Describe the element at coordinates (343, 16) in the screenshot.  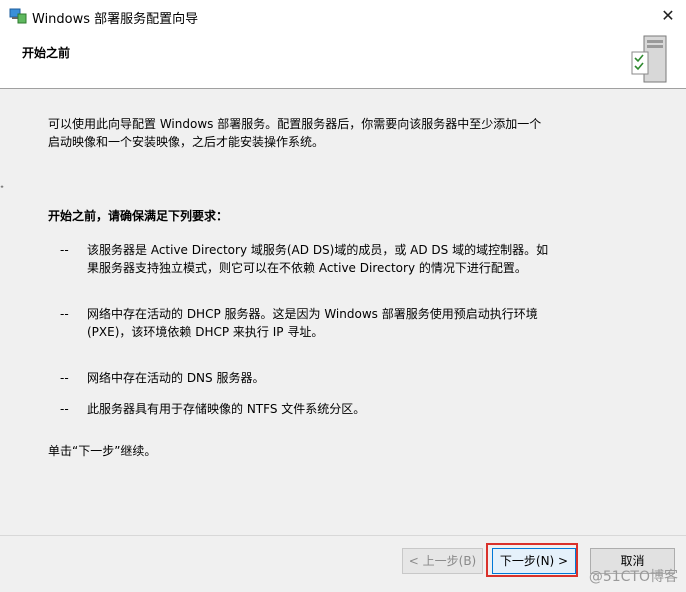
I see `title-bar: Windows 部署服务配置向导 ✕` at that location.